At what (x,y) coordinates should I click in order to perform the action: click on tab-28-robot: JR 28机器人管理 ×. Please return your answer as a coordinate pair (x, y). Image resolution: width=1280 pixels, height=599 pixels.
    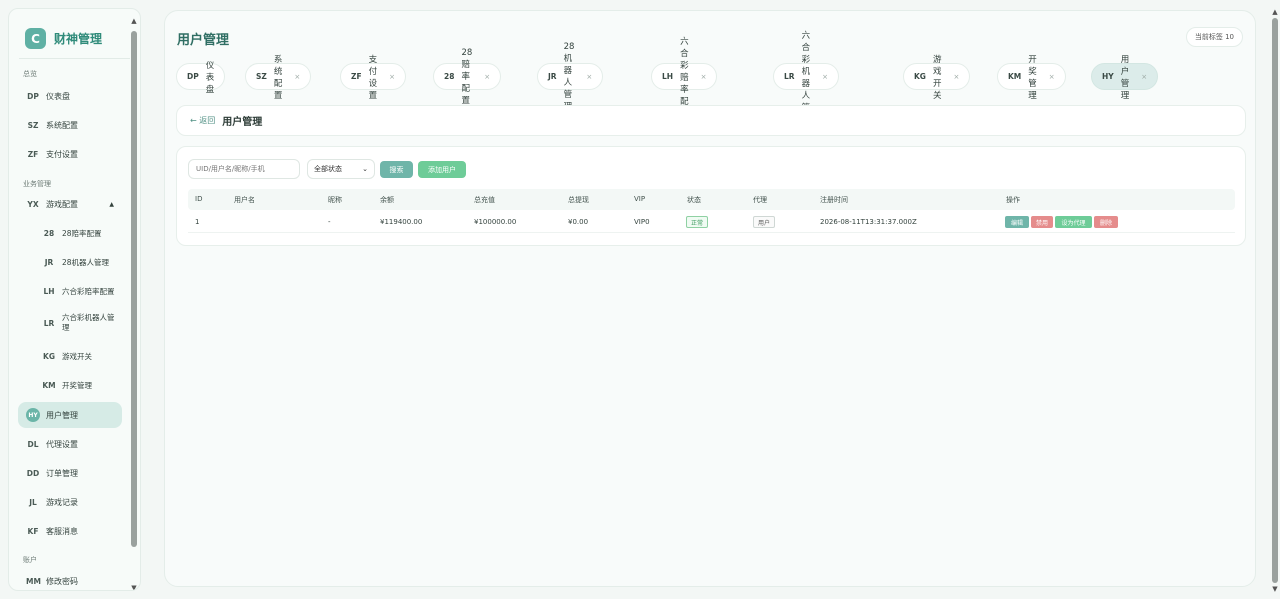
    Looking at the image, I should click on (570, 77).